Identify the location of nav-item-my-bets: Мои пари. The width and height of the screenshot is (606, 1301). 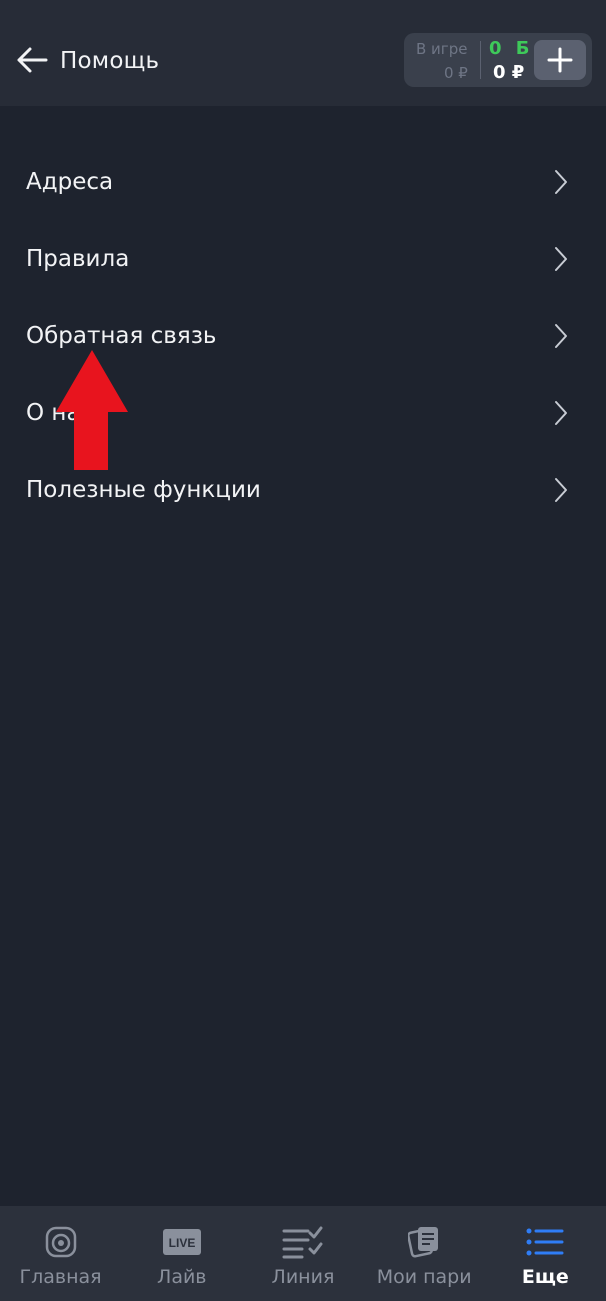
(424, 1253).